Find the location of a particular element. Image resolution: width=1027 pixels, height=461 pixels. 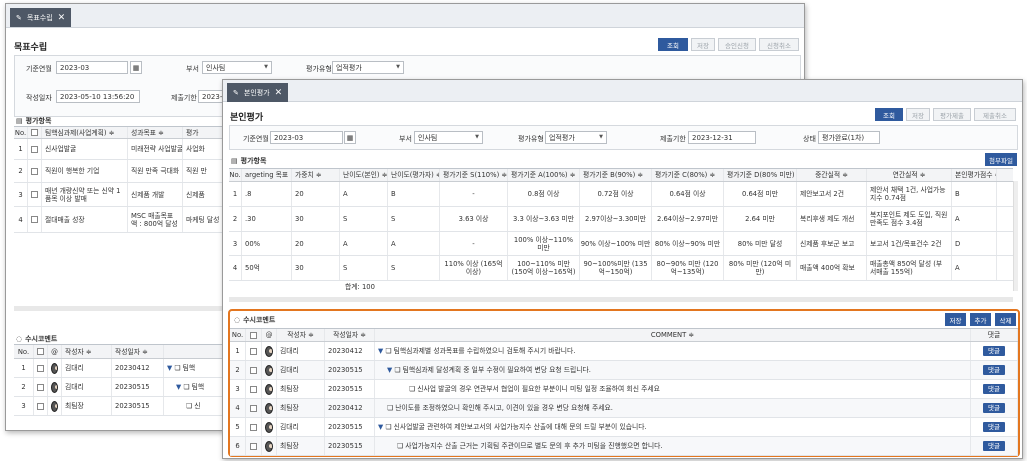

table-cell: D is located at coordinates (974, 243).